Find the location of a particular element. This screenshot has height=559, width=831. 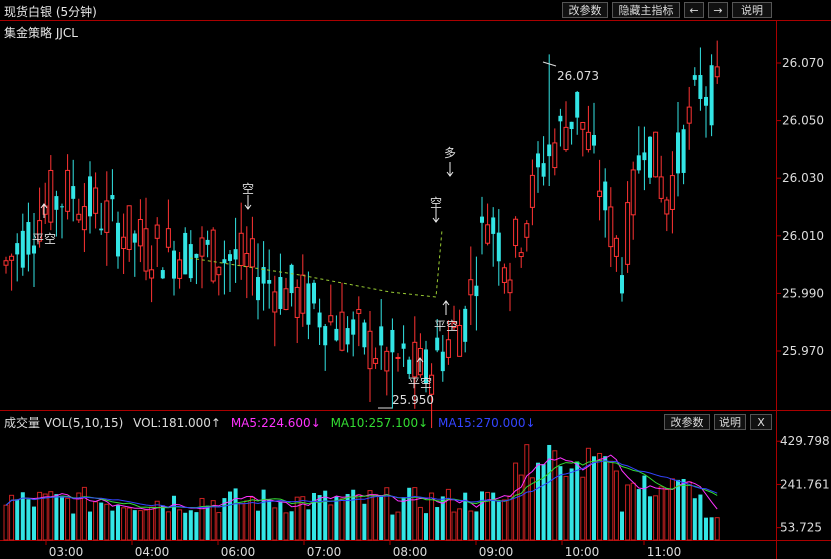

price-axis-label: 26.070 is located at coordinates (803, 63).